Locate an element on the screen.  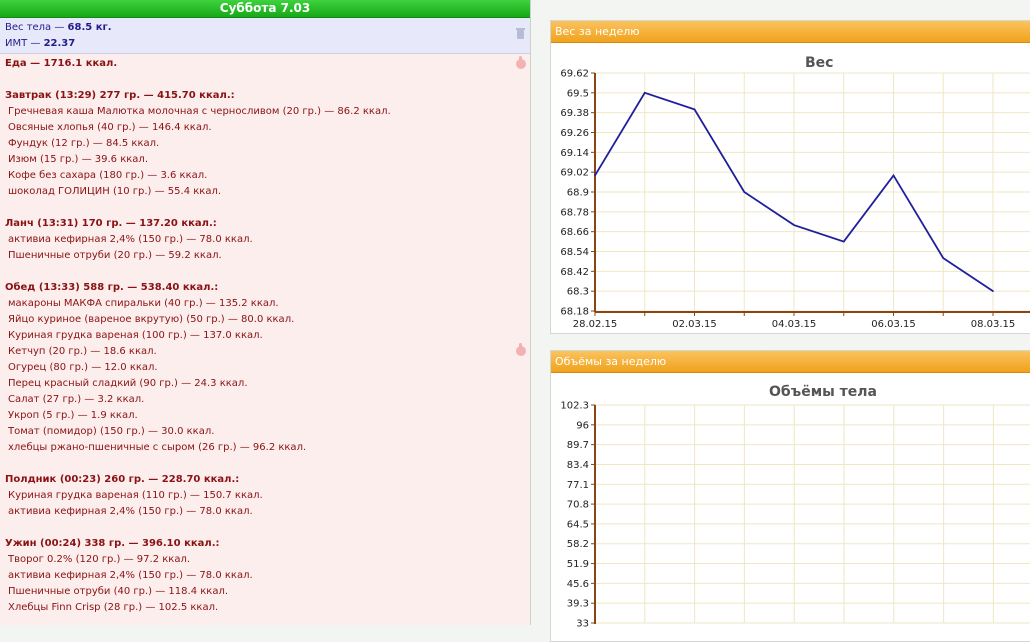
food-item: Томат (помидор) (150 гр.) — 30.0 ккал. is located at coordinates (265, 432).